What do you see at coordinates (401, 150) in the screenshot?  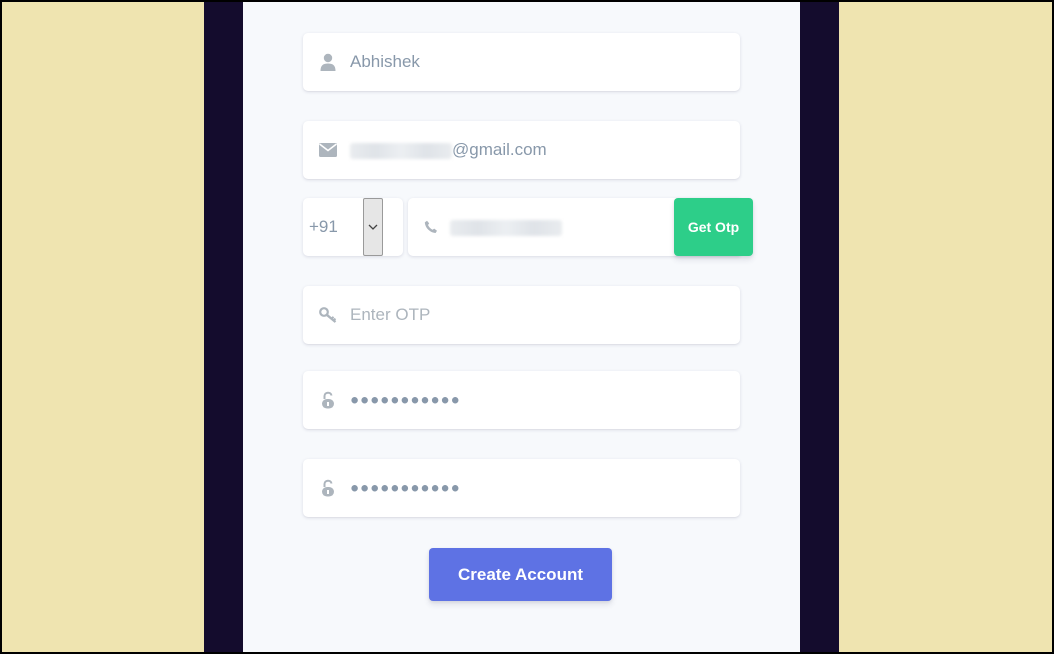 I see `email-redacted` at bounding box center [401, 150].